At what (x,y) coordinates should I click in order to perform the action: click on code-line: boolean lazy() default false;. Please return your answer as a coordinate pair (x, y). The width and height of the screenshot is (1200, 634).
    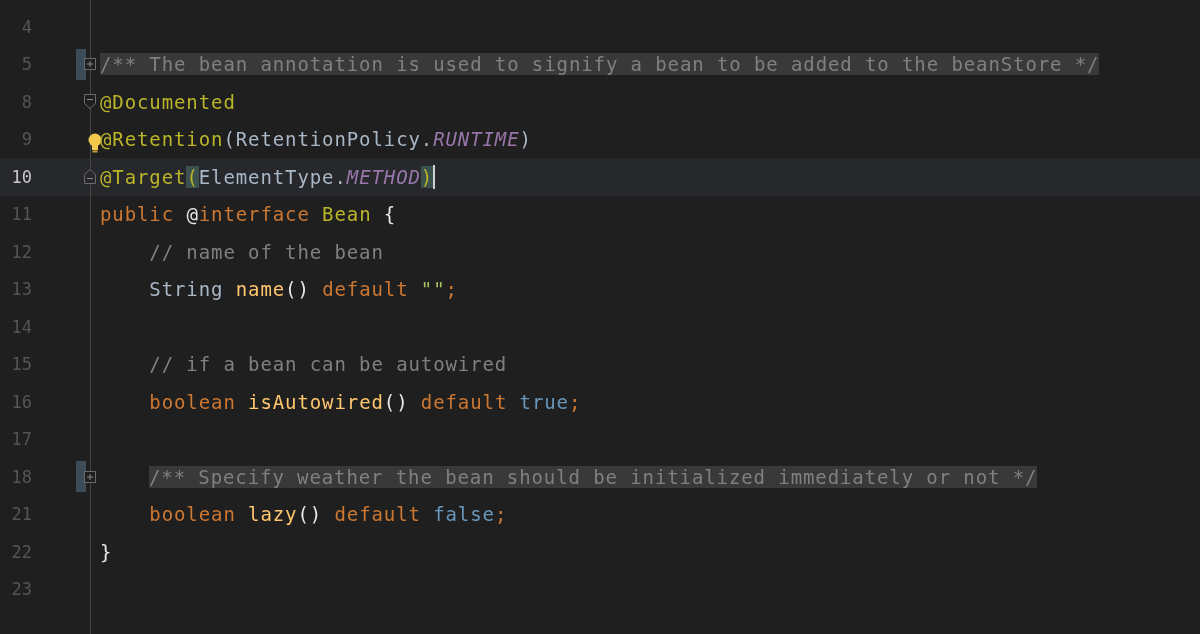
    Looking at the image, I should click on (328, 515).